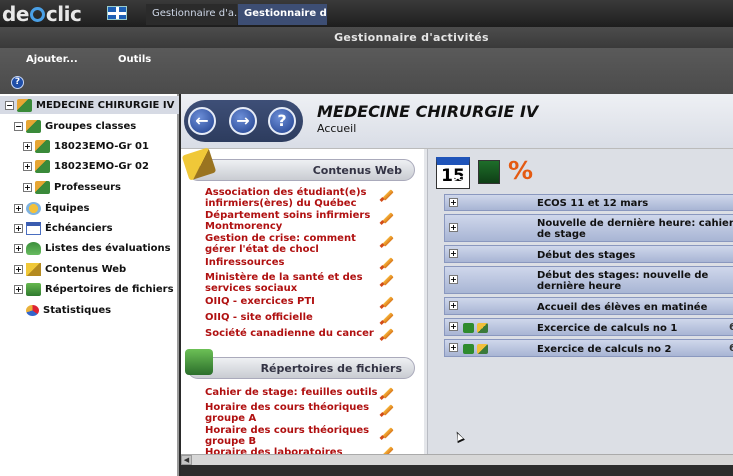 Image resolution: width=733 pixels, height=476 pixels. Describe the element at coordinates (292, 301) in the screenshot. I see `web-link: OIIQ - exercices PTI` at that location.